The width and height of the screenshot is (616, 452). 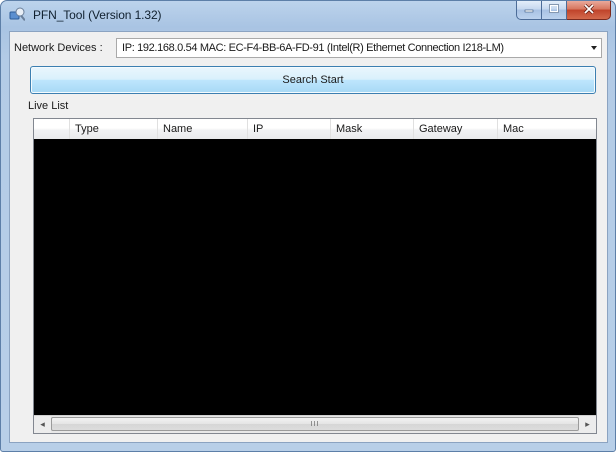 I want to click on column-header-ip: IP, so click(x=289, y=129).